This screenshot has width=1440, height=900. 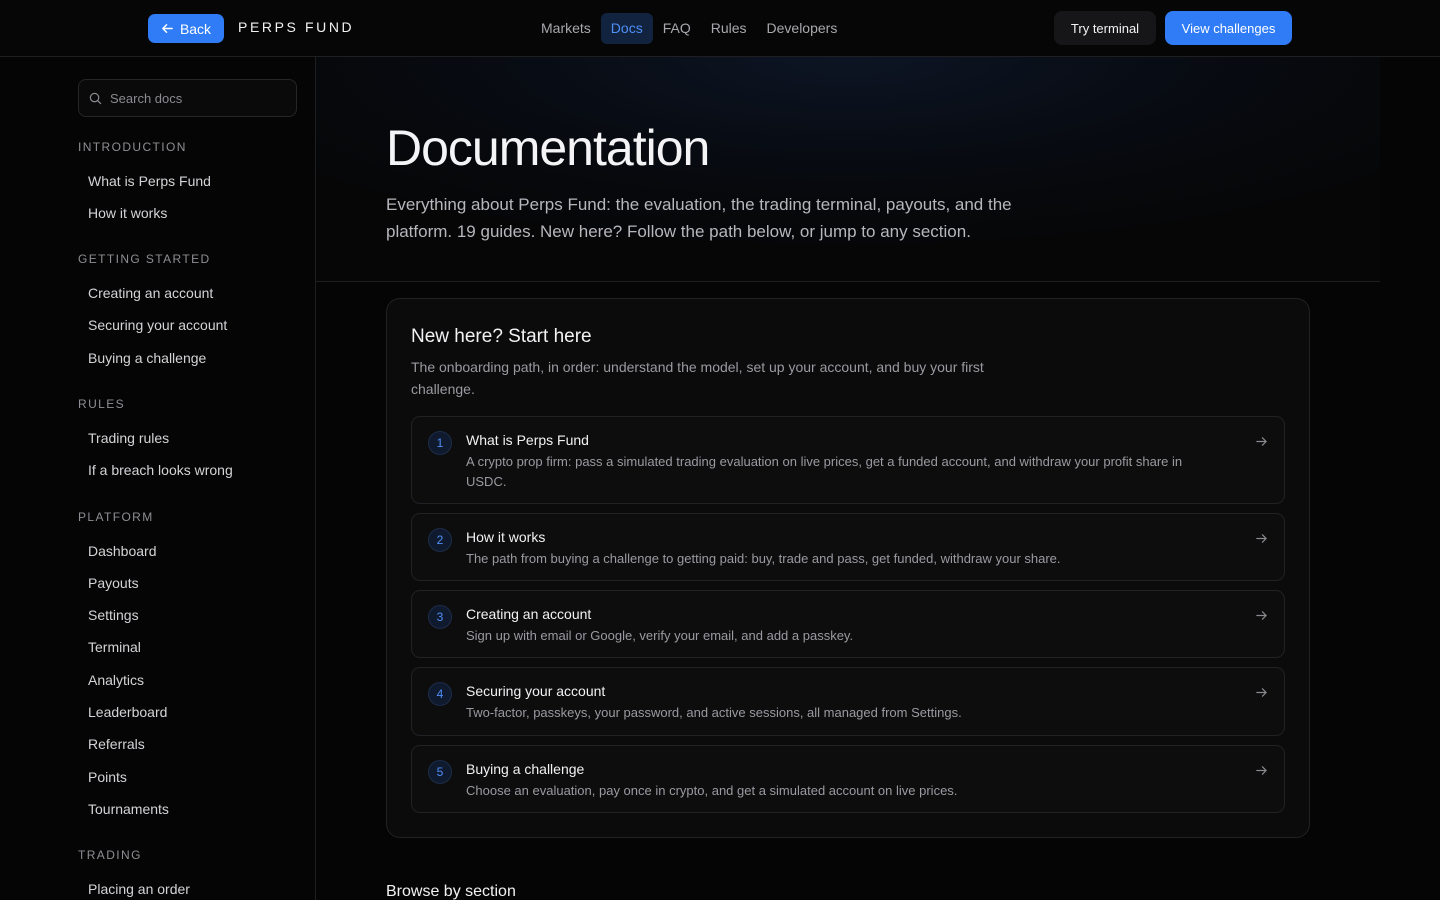 What do you see at coordinates (187, 712) in the screenshot?
I see `sidebar-item-leaderboard: Leaderboard` at bounding box center [187, 712].